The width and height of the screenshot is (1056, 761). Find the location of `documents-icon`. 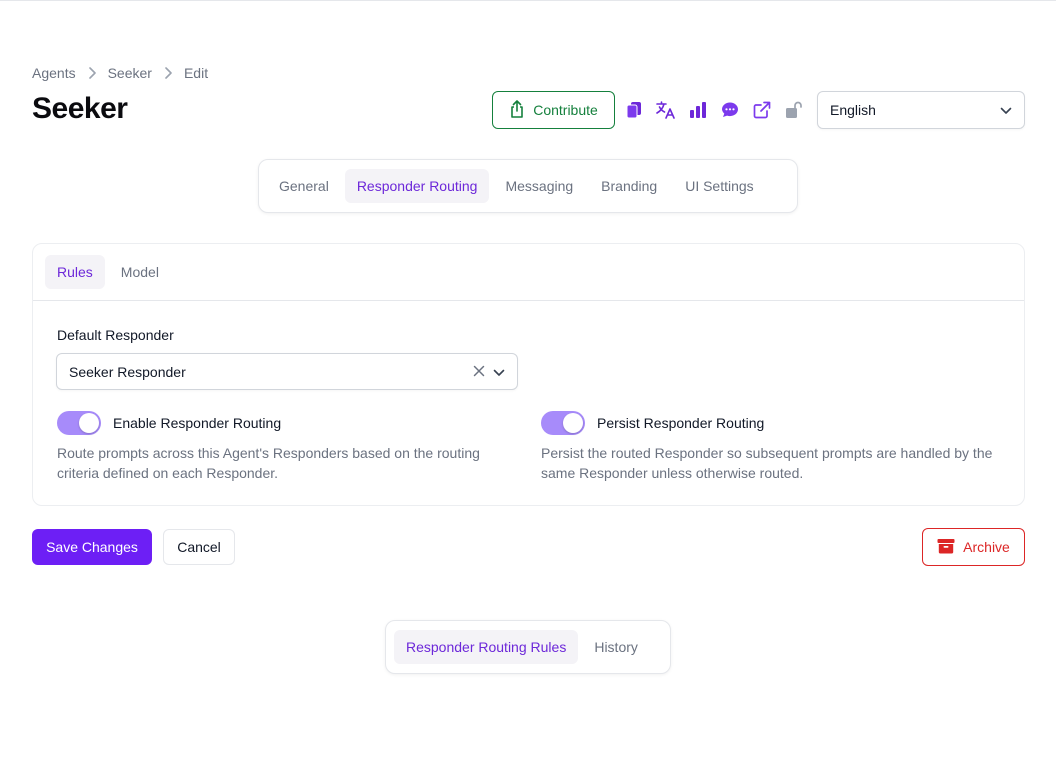

documents-icon is located at coordinates (634, 110).